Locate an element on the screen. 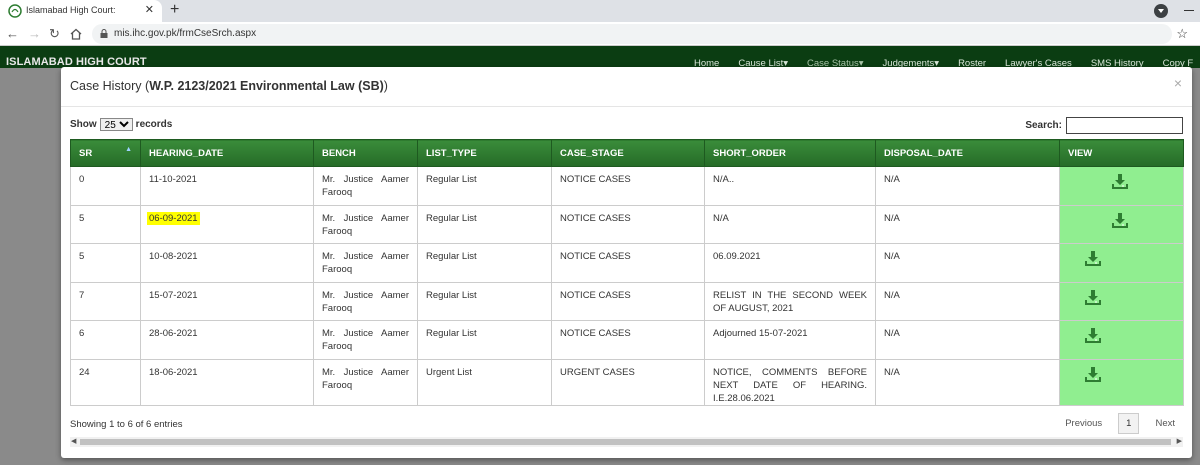 This screenshot has height=465, width=1200. profile-menu-icon is located at coordinates (1161, 11).